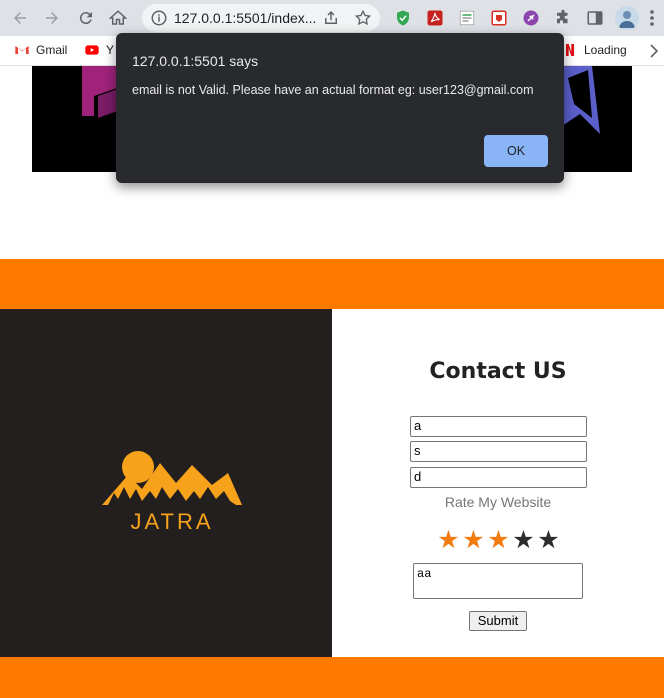 The height and width of the screenshot is (698, 664). I want to click on reload-icon, so click(85, 18).